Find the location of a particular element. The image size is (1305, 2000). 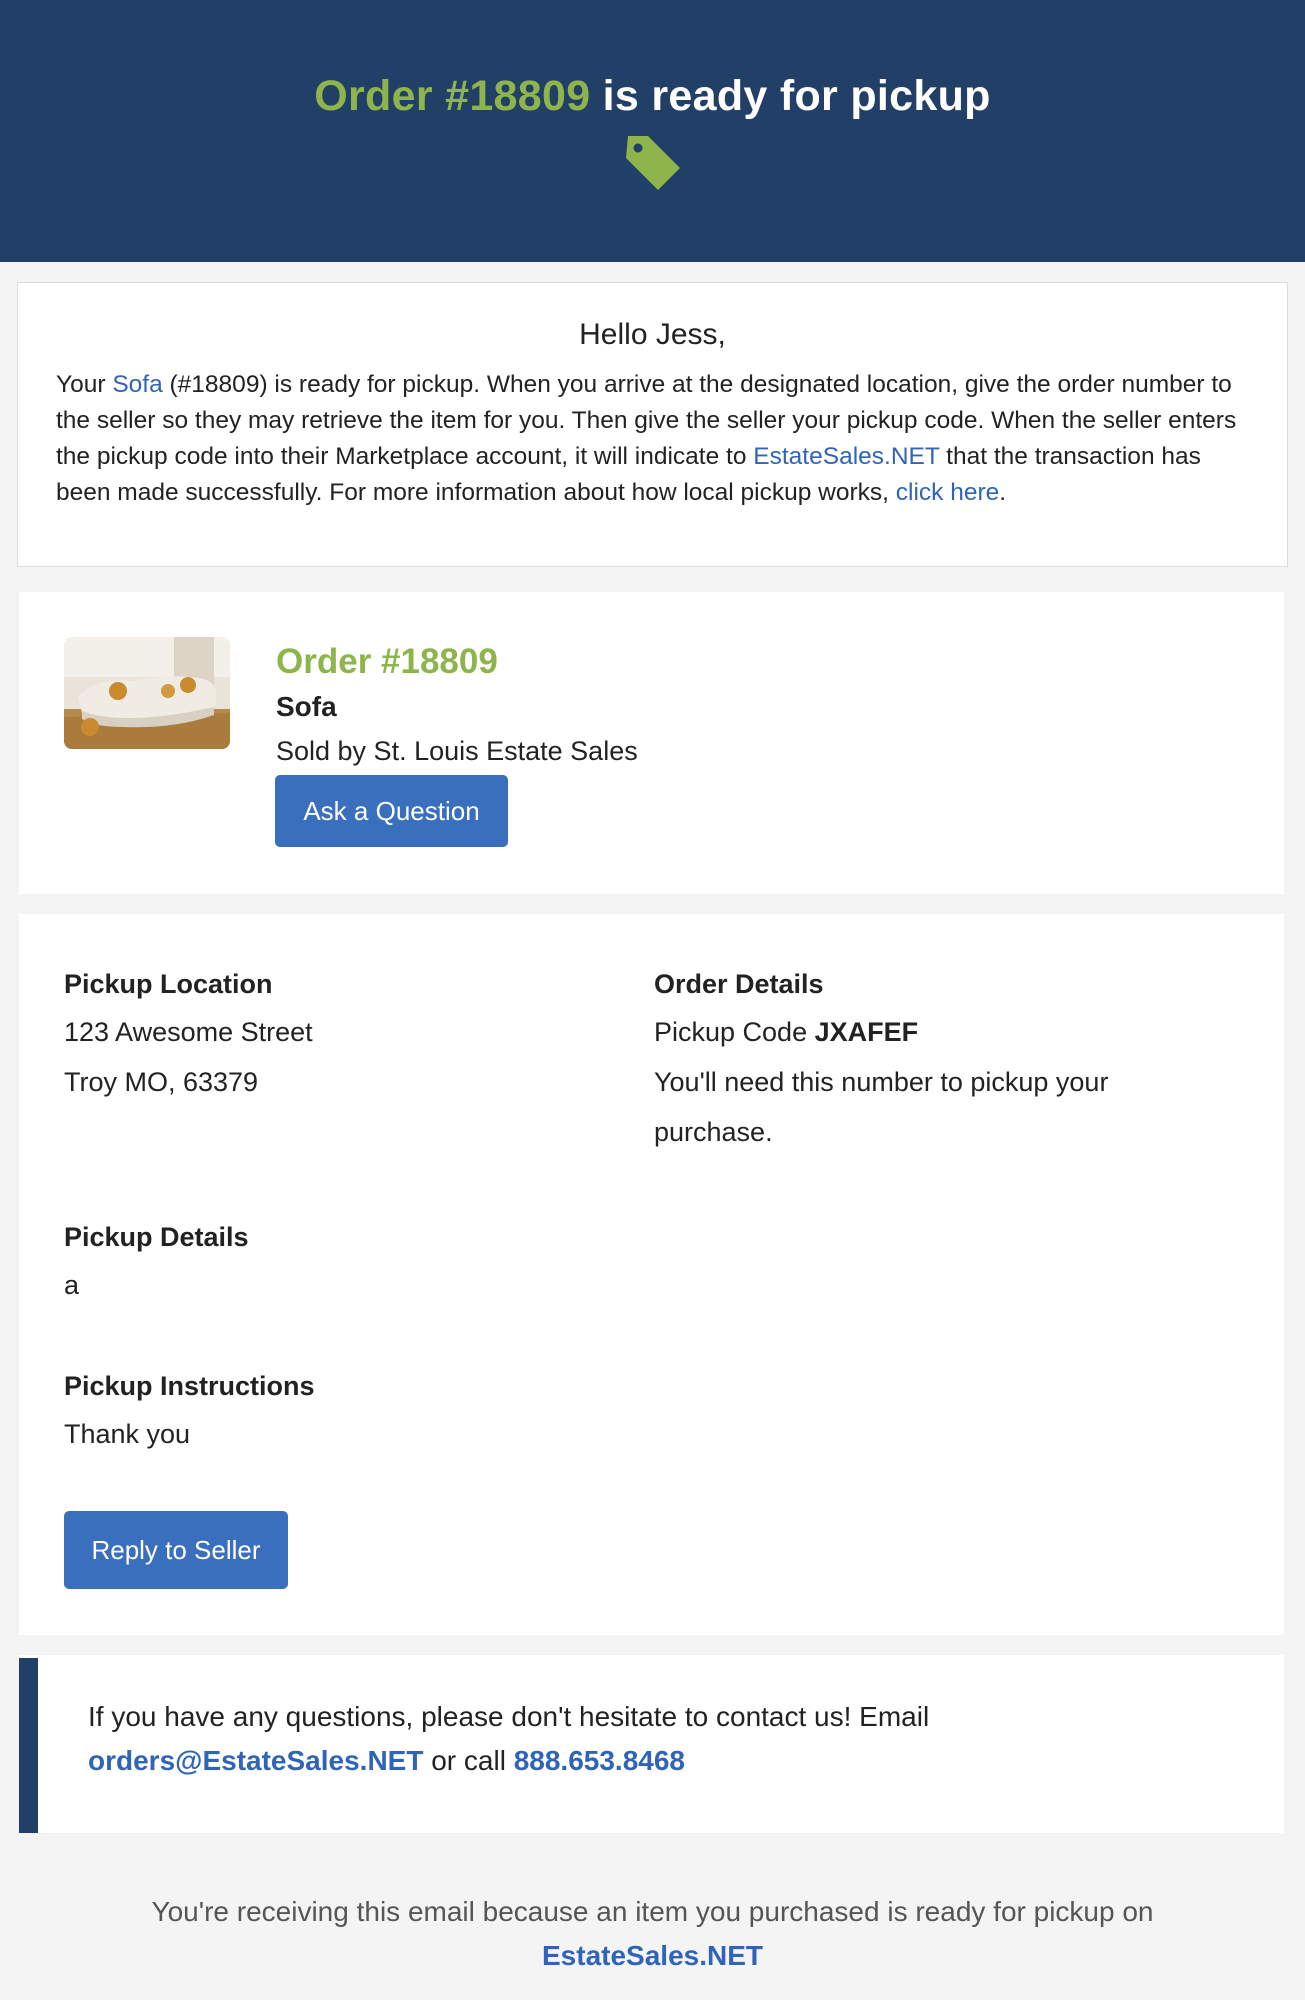

estatesales-link: EstateSales.NET is located at coordinates (846, 456).